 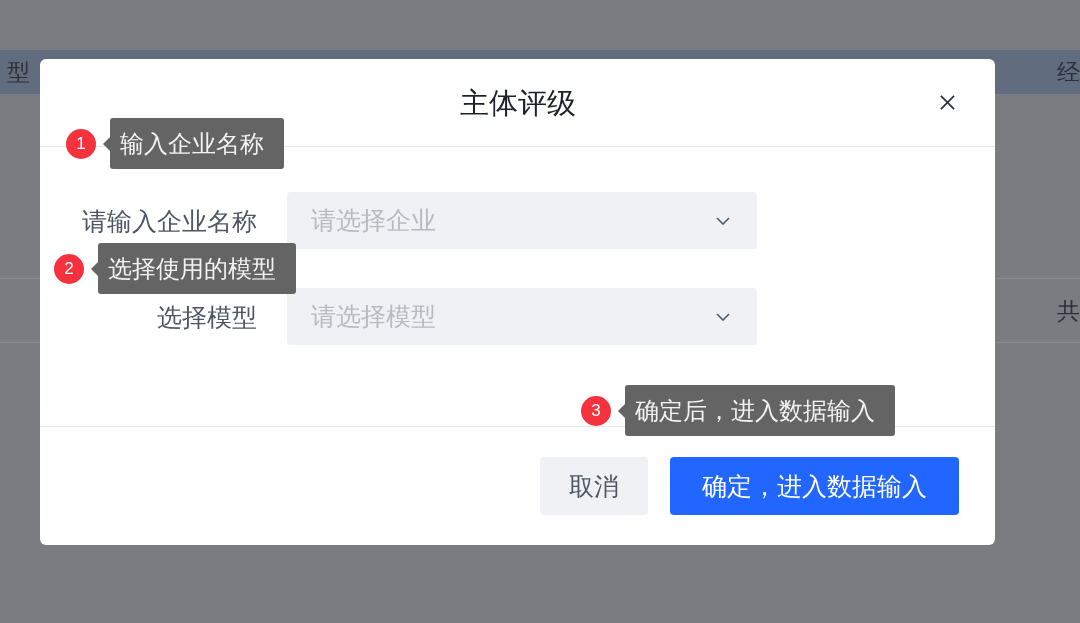 What do you see at coordinates (947, 102) in the screenshot?
I see `close-icon` at bounding box center [947, 102].